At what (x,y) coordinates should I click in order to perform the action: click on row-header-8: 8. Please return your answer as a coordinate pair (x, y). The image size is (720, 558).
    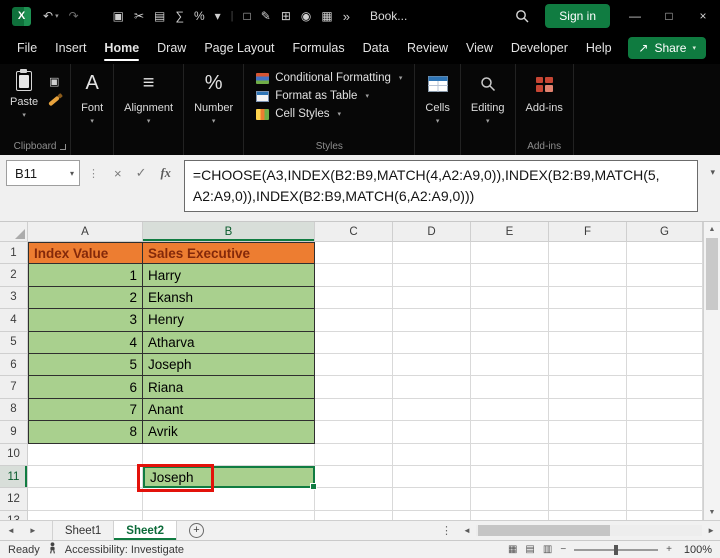
    Looking at the image, I should click on (14, 410).